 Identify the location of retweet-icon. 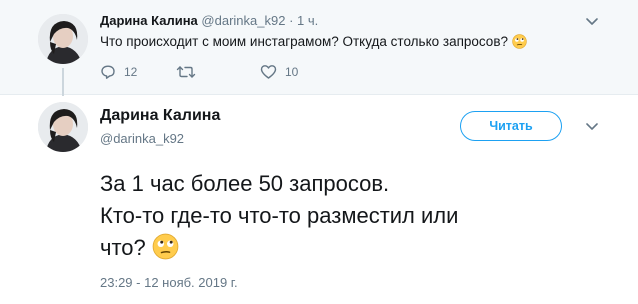
(186, 72).